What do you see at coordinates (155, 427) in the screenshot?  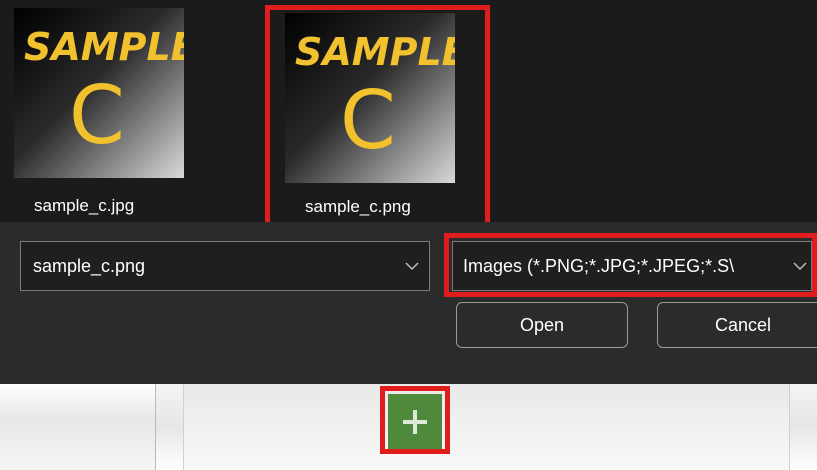 I see `divider` at bounding box center [155, 427].